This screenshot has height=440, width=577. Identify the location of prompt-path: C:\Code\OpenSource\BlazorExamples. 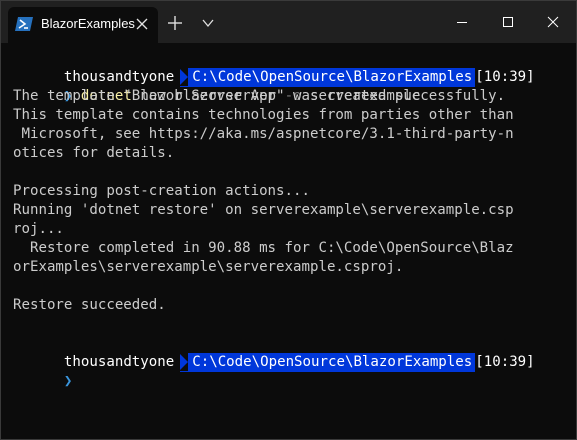
(327, 362).